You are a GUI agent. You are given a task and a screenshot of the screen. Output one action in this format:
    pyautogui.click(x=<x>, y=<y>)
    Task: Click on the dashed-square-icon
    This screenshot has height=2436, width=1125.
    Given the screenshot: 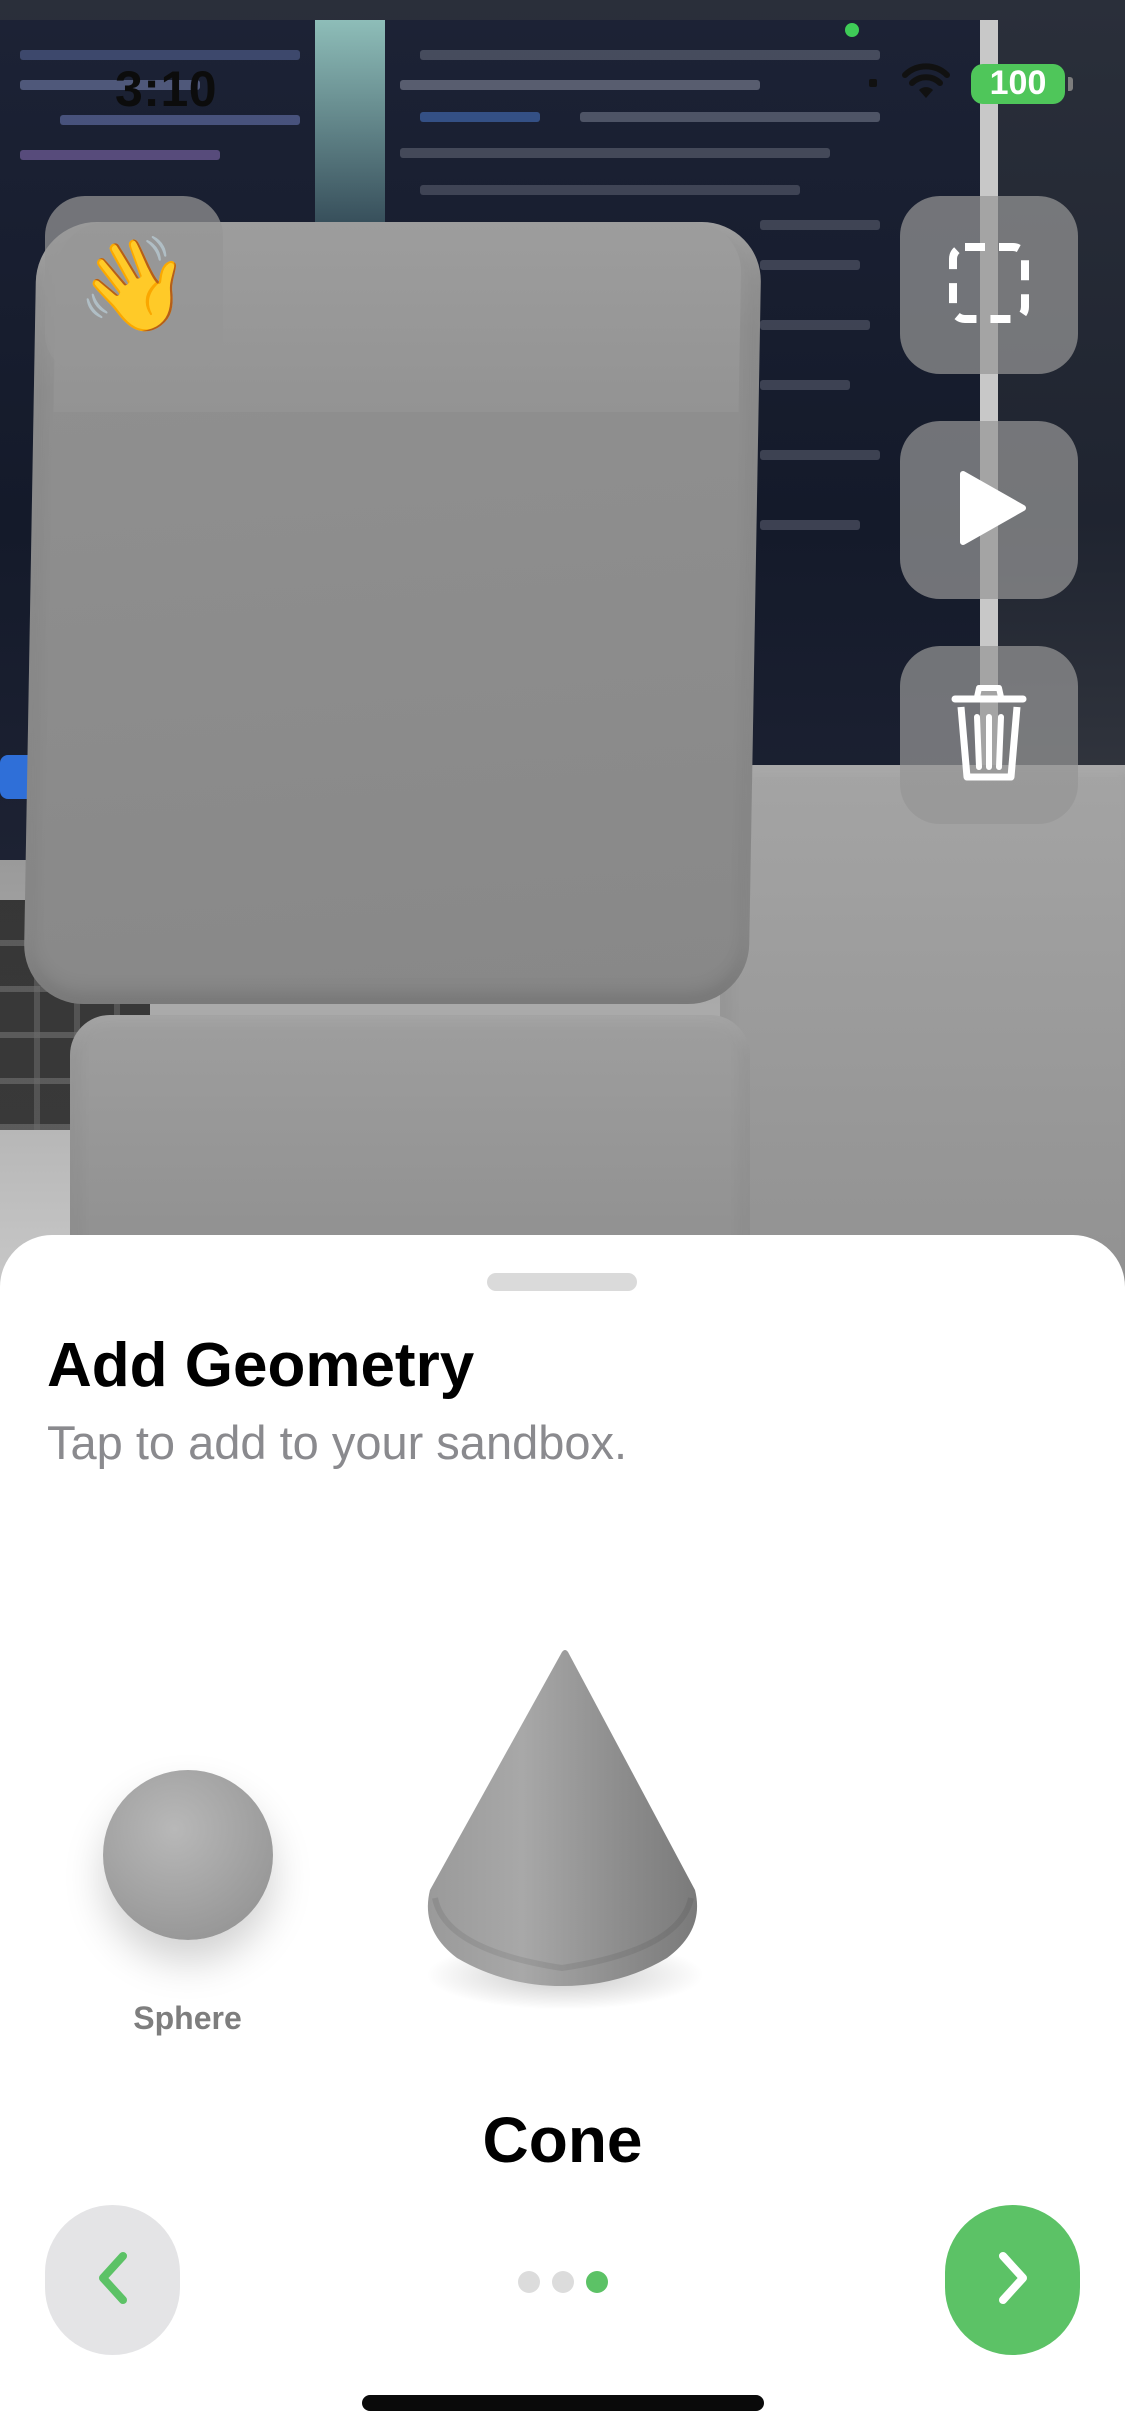 What is the action you would take?
    pyautogui.click(x=989, y=285)
    